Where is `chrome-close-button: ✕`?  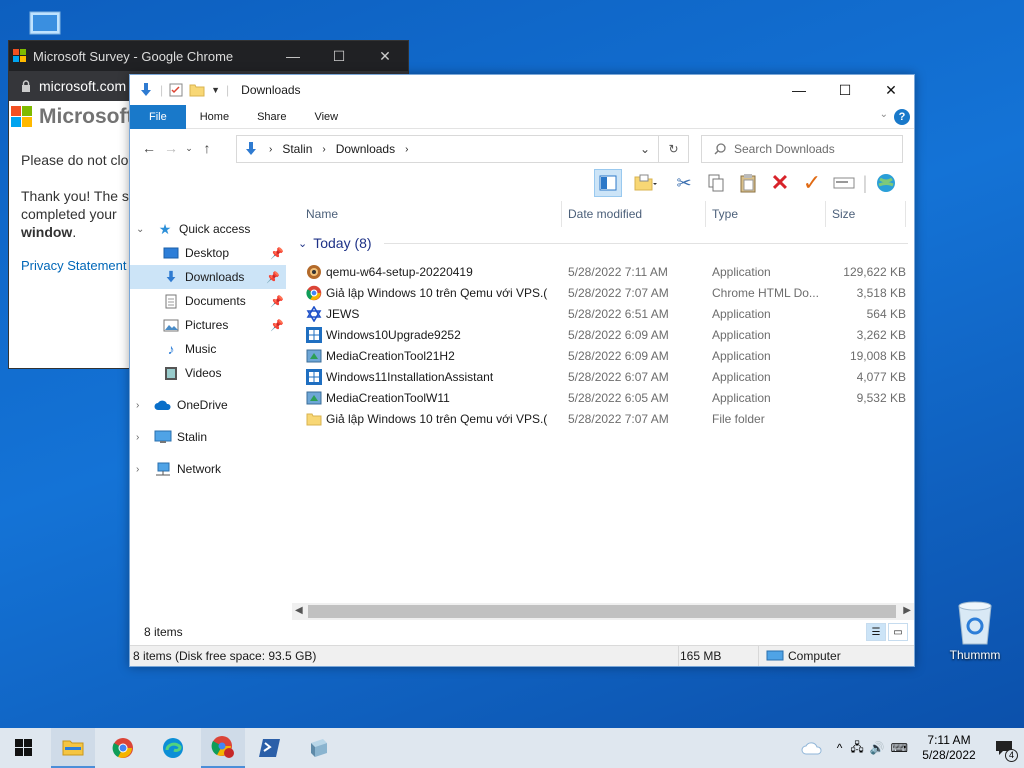
chrome-close-button: ✕ is located at coordinates (385, 56).